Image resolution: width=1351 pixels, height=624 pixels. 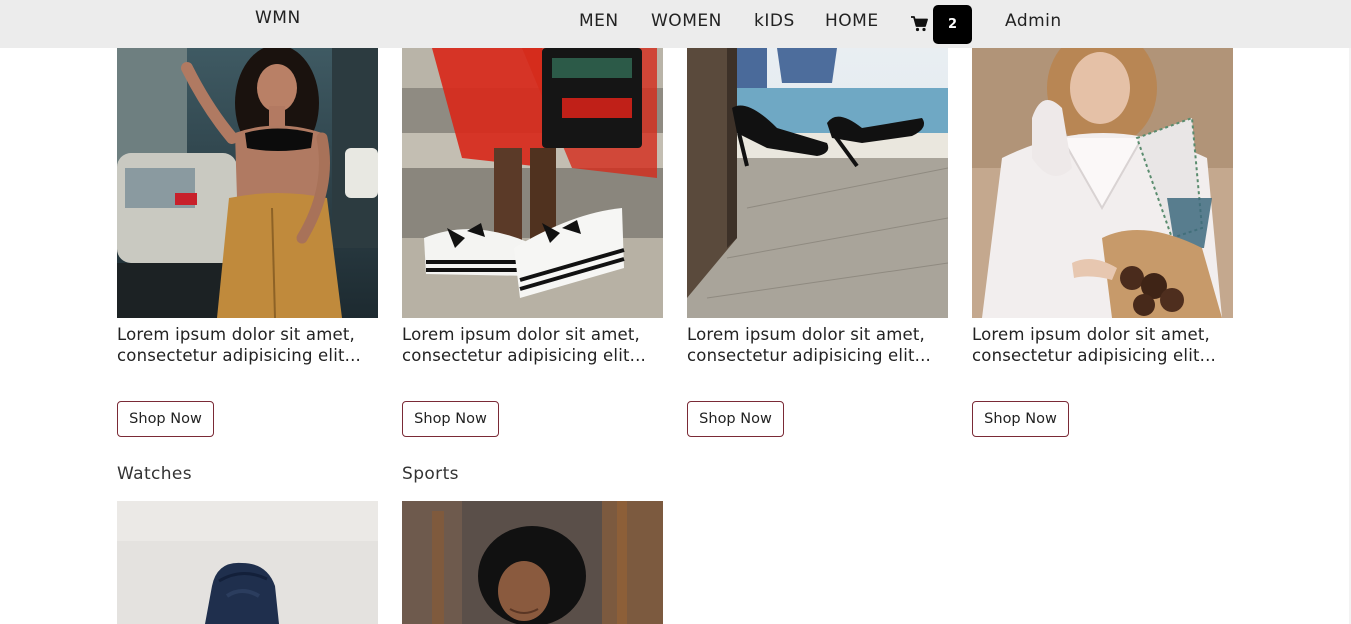 What do you see at coordinates (952, 24) in the screenshot?
I see `cart-count-badge: 2` at bounding box center [952, 24].